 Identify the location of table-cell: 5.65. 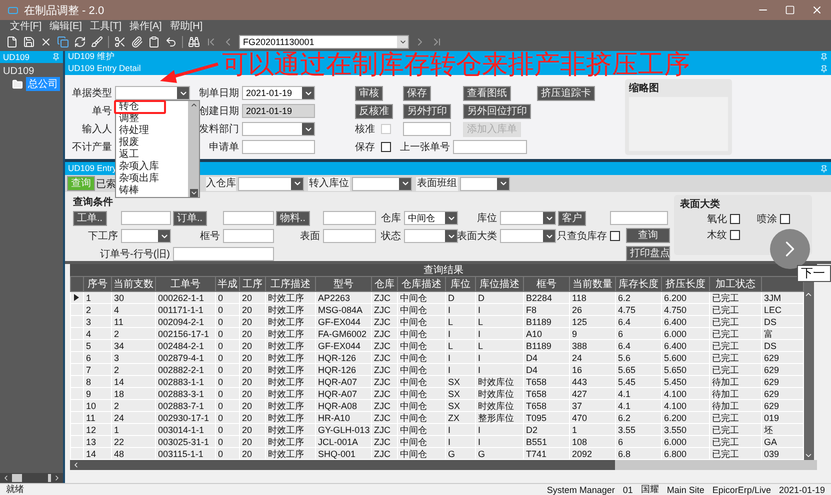
(639, 370).